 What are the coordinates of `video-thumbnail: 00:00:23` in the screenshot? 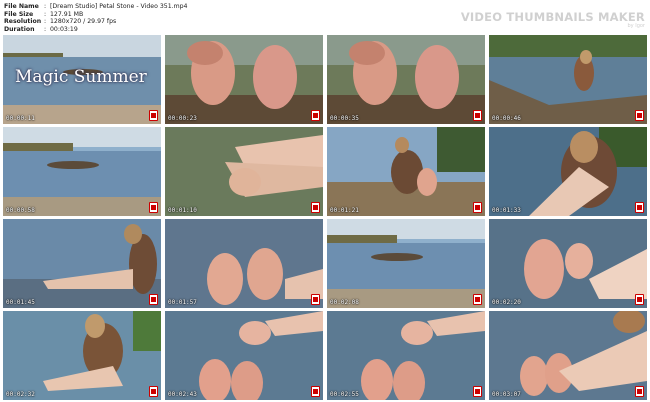 It's located at (244, 79).